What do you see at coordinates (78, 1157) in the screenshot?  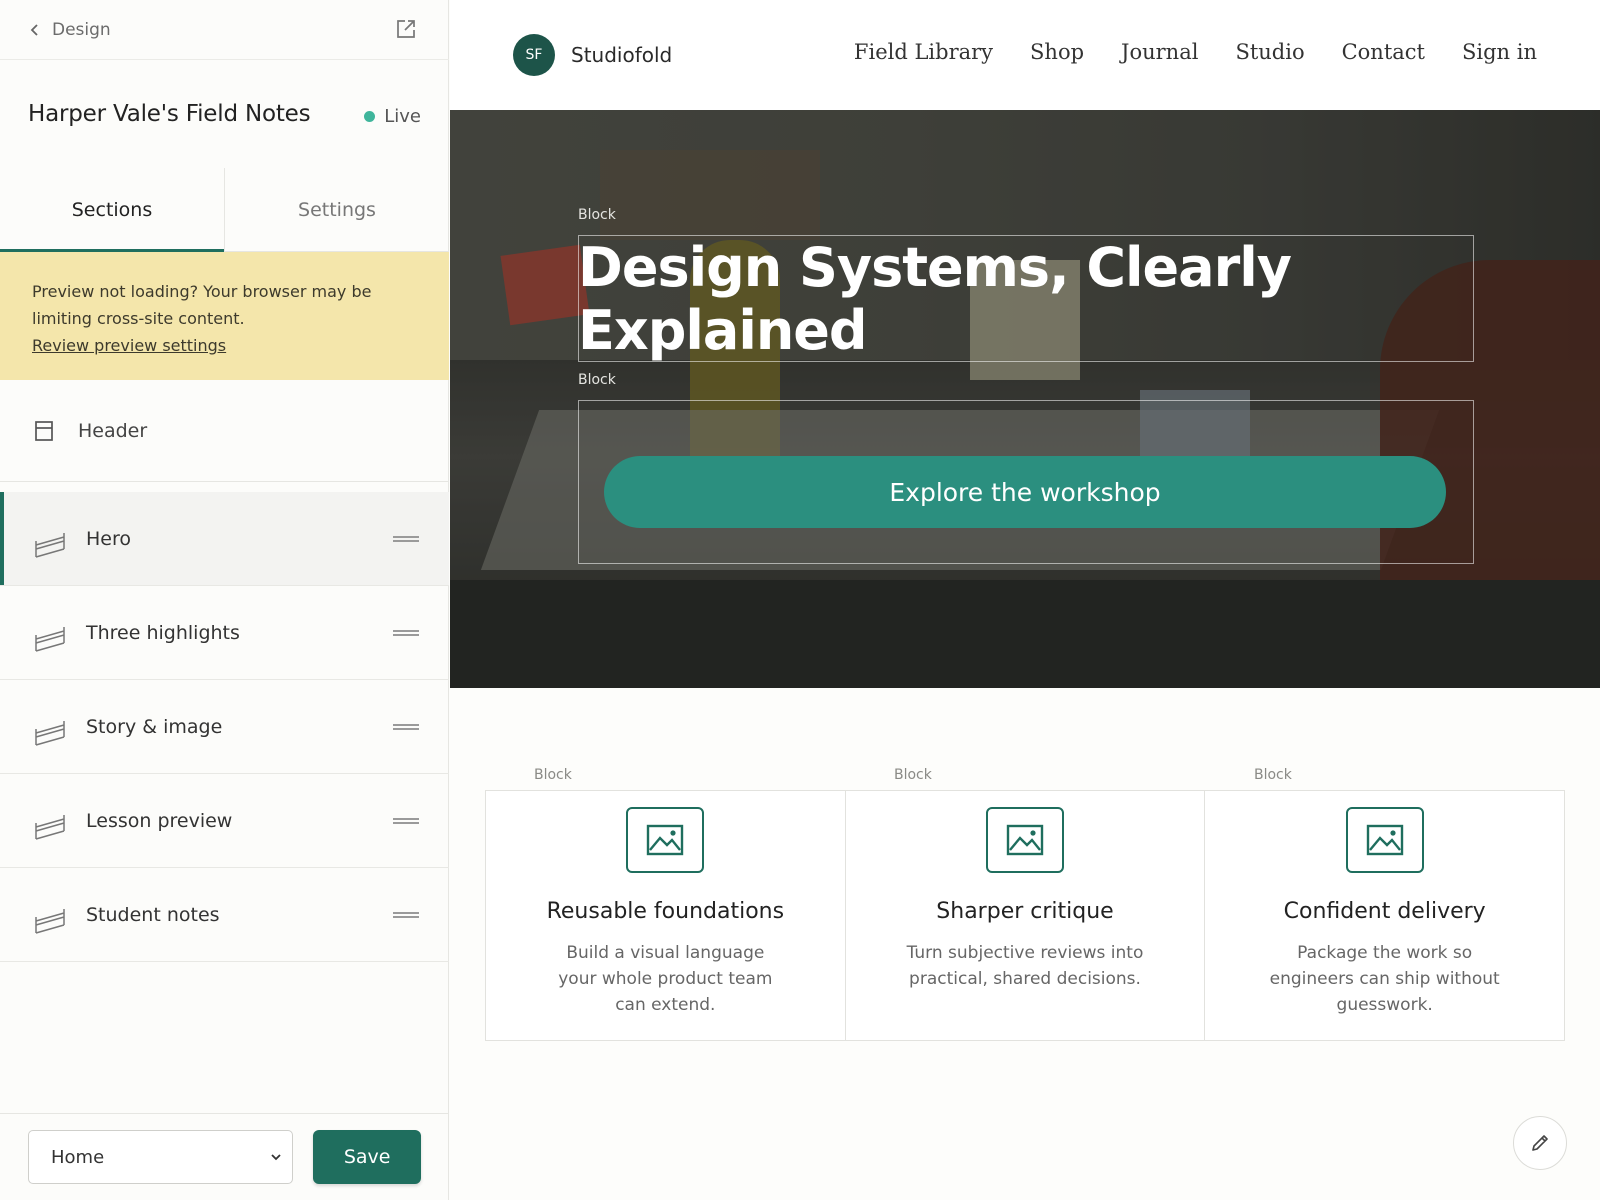 I see `page-select-value: Home` at bounding box center [78, 1157].